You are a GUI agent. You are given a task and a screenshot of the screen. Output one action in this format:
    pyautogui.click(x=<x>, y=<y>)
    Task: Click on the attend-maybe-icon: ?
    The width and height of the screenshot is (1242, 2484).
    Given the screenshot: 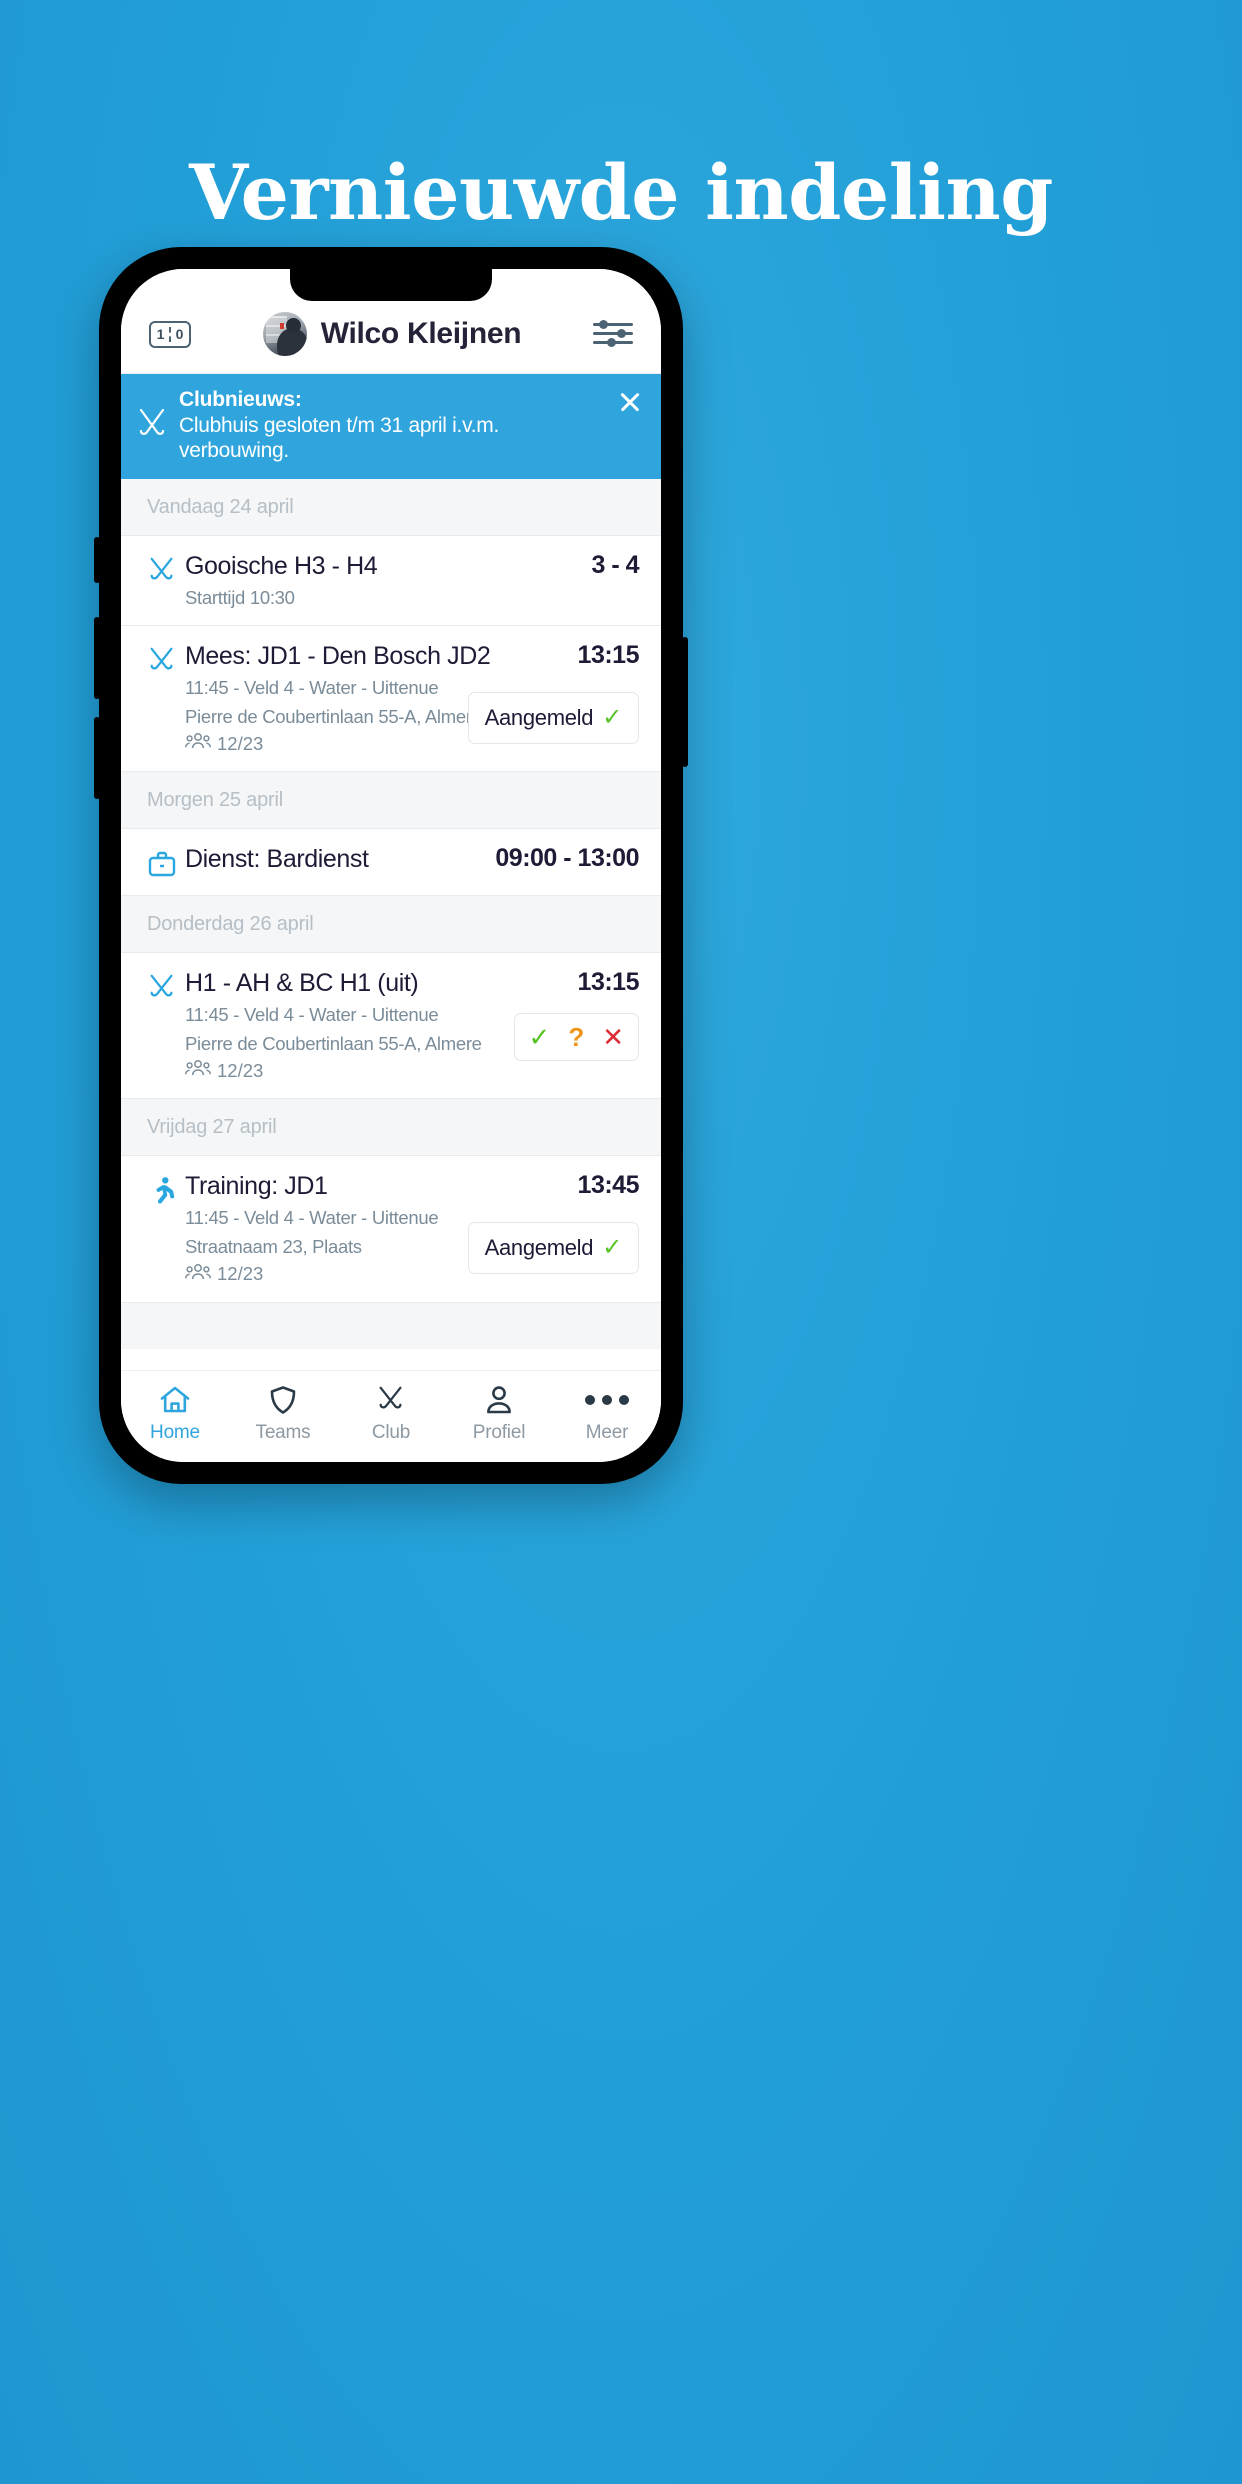 What is the action you would take?
    pyautogui.click(x=576, y=1037)
    